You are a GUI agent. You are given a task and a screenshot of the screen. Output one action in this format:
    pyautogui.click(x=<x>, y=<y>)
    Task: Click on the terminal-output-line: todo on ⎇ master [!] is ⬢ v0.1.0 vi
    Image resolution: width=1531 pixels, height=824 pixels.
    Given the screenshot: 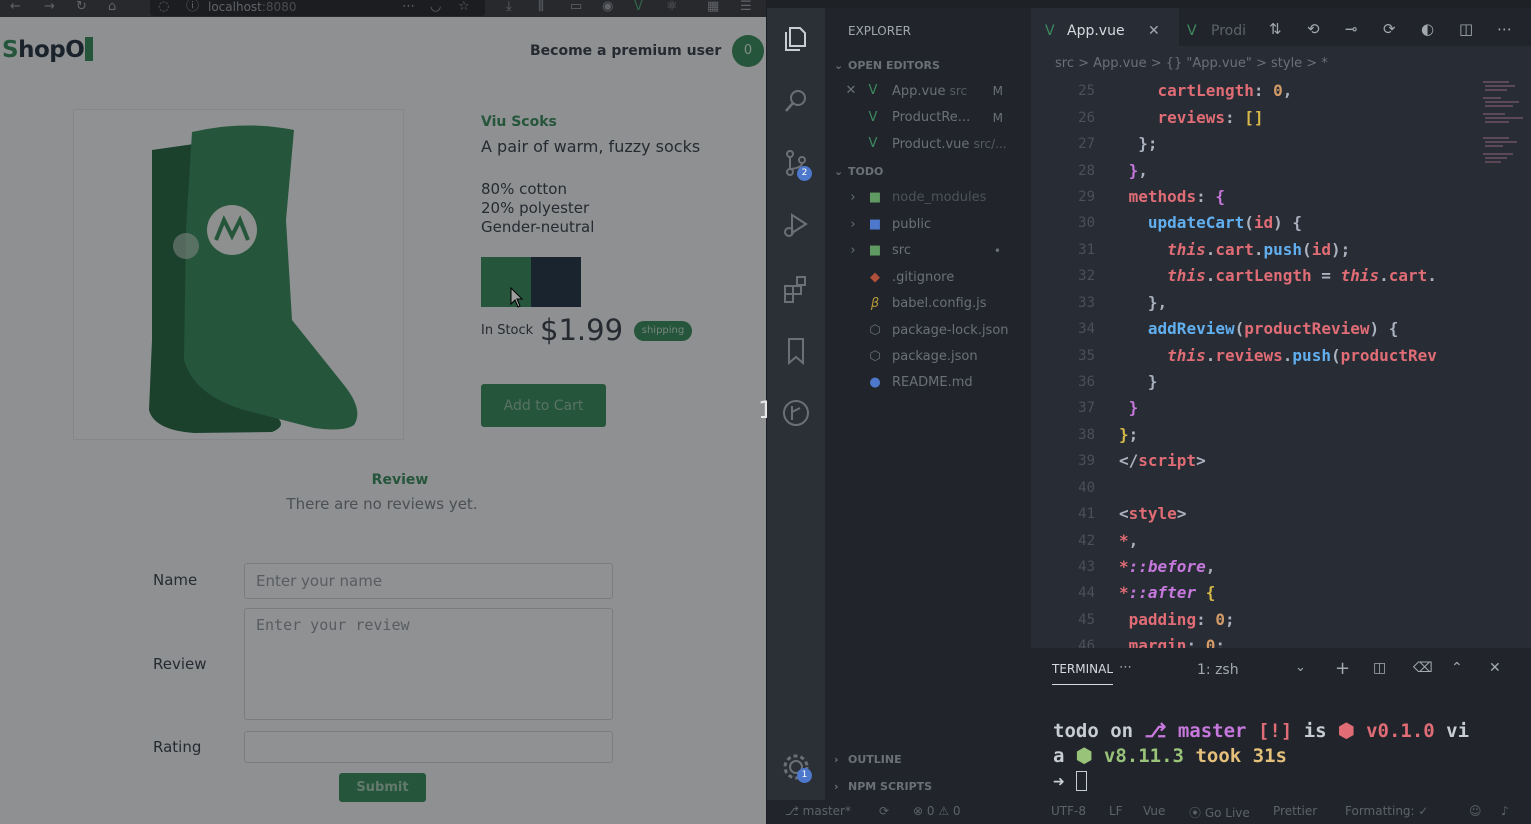 What is the action you would take?
    pyautogui.click(x=1261, y=731)
    